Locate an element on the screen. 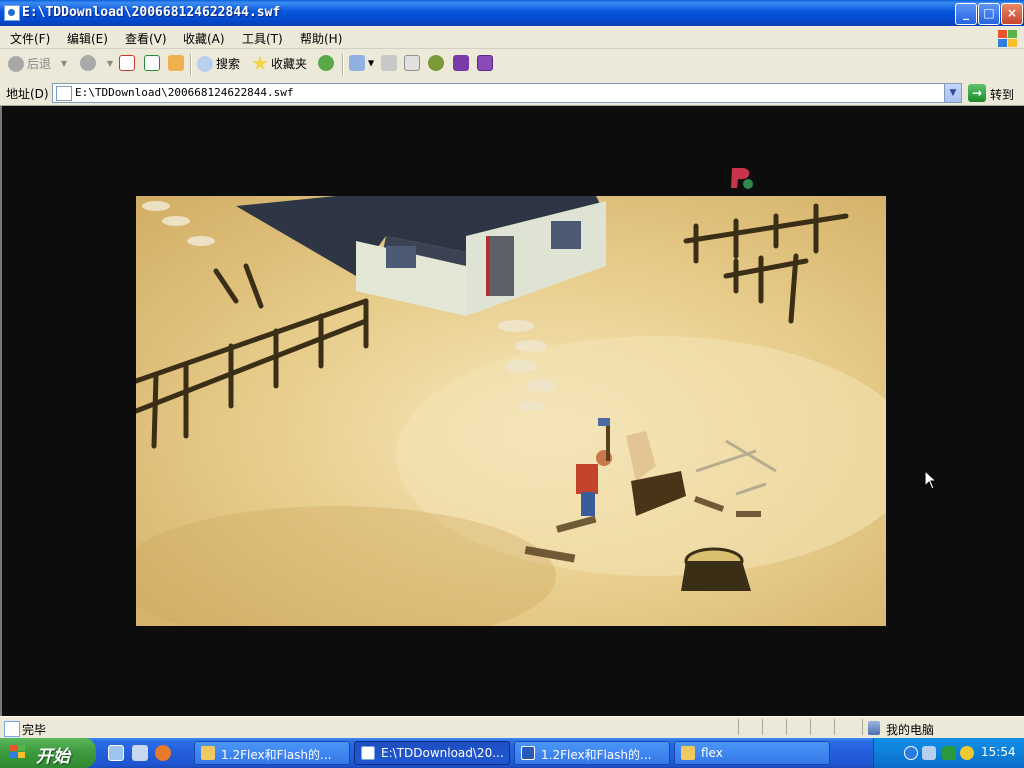 This screenshot has width=1024, height=768. close-button: × is located at coordinates (1012, 14).